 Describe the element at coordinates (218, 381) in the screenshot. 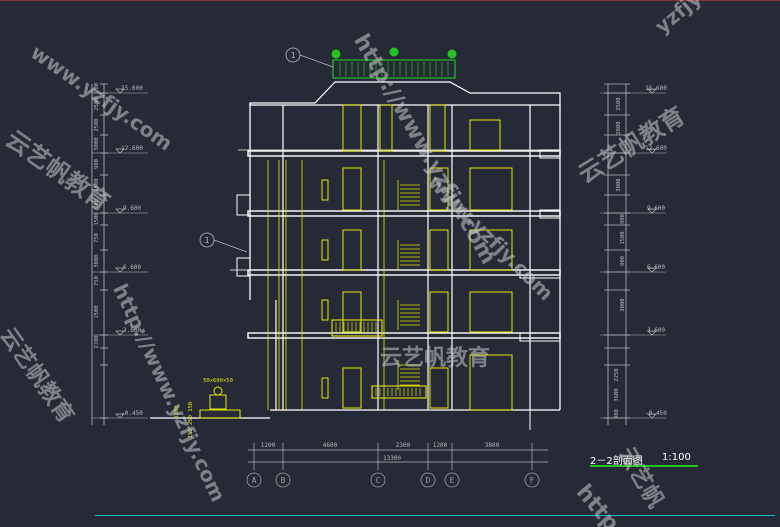

I see `entry-width-dim: 50×600×50` at that location.